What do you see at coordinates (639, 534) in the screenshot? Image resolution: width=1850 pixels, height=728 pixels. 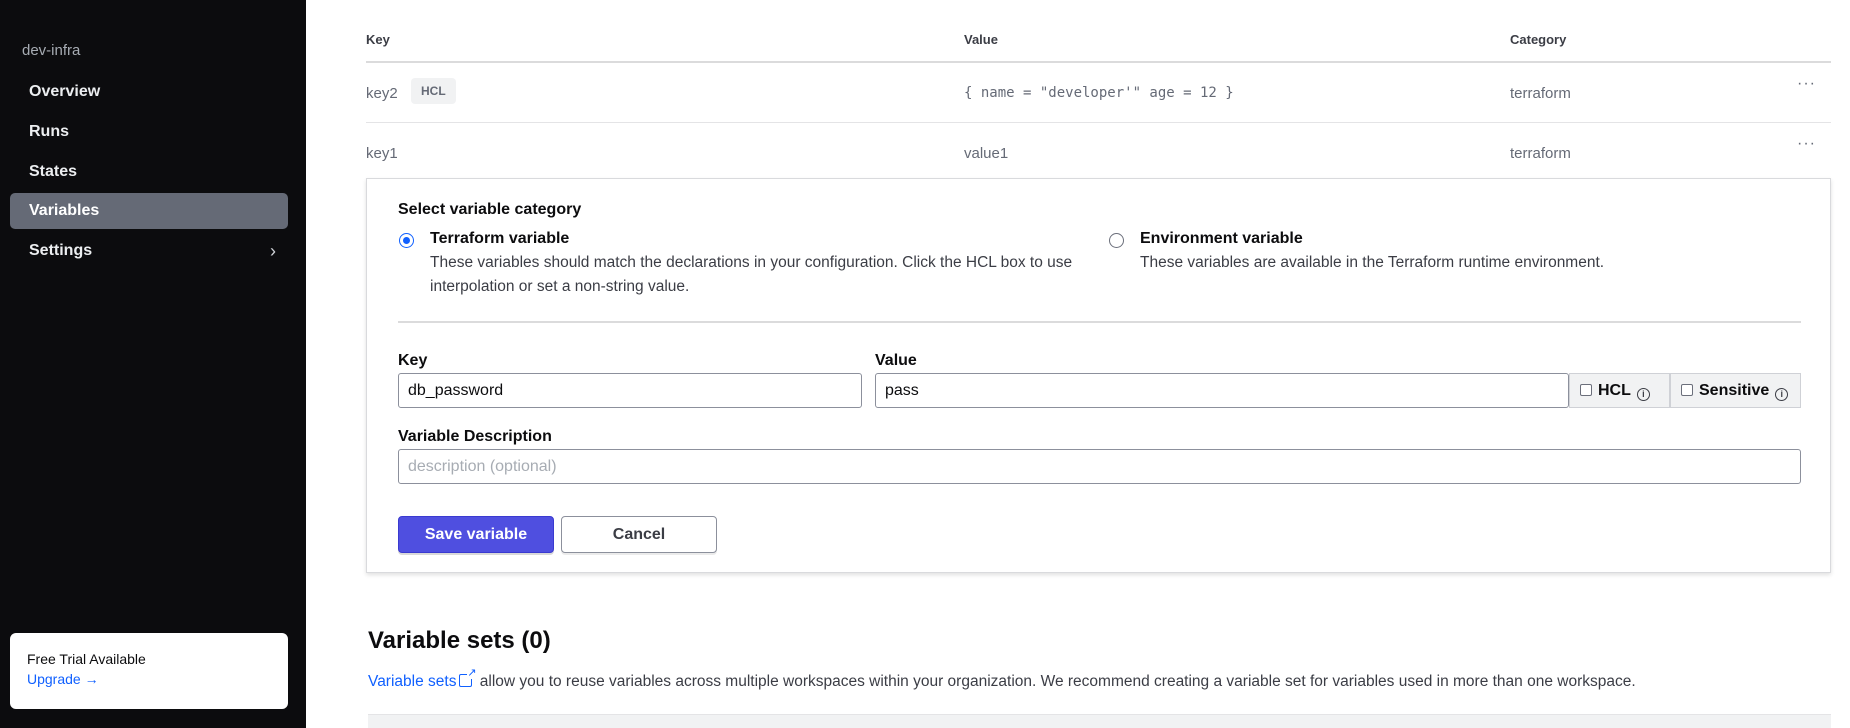 I see `cancel-button: Cancel` at bounding box center [639, 534].